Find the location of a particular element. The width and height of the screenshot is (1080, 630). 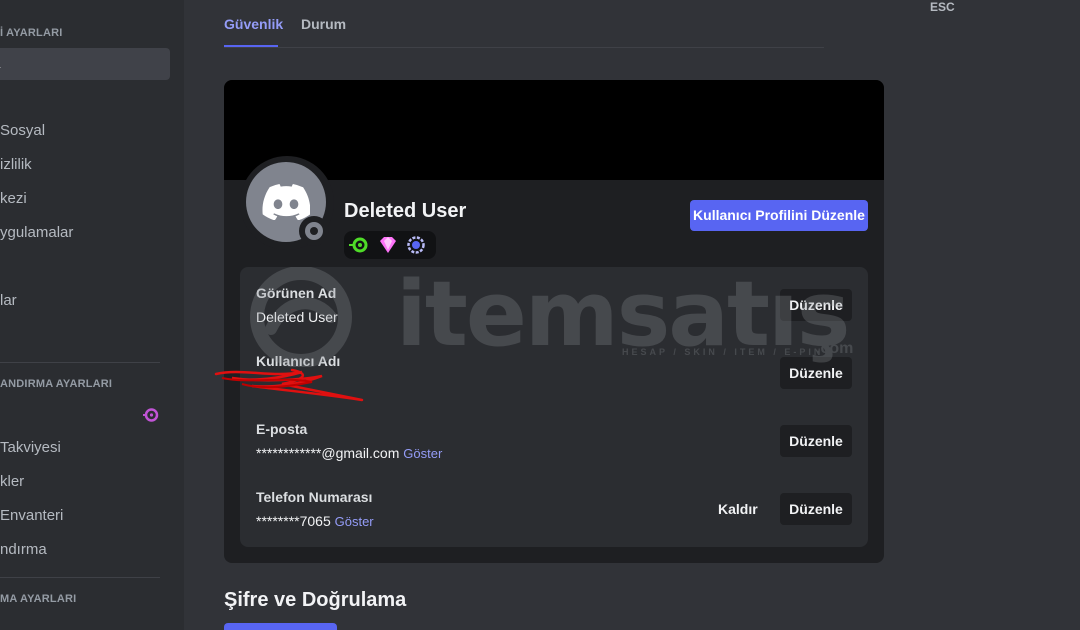

show-email-link: Göster is located at coordinates (422, 453).